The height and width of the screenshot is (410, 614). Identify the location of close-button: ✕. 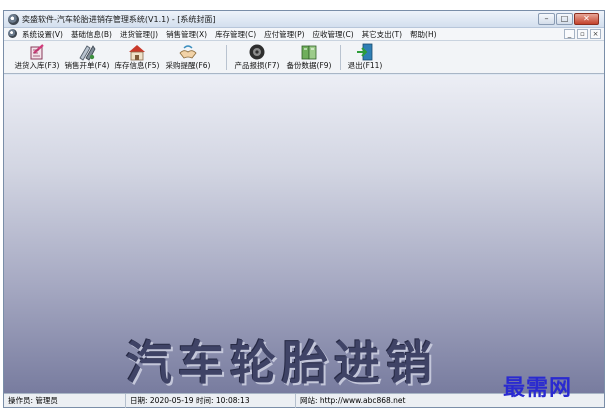
(586, 19).